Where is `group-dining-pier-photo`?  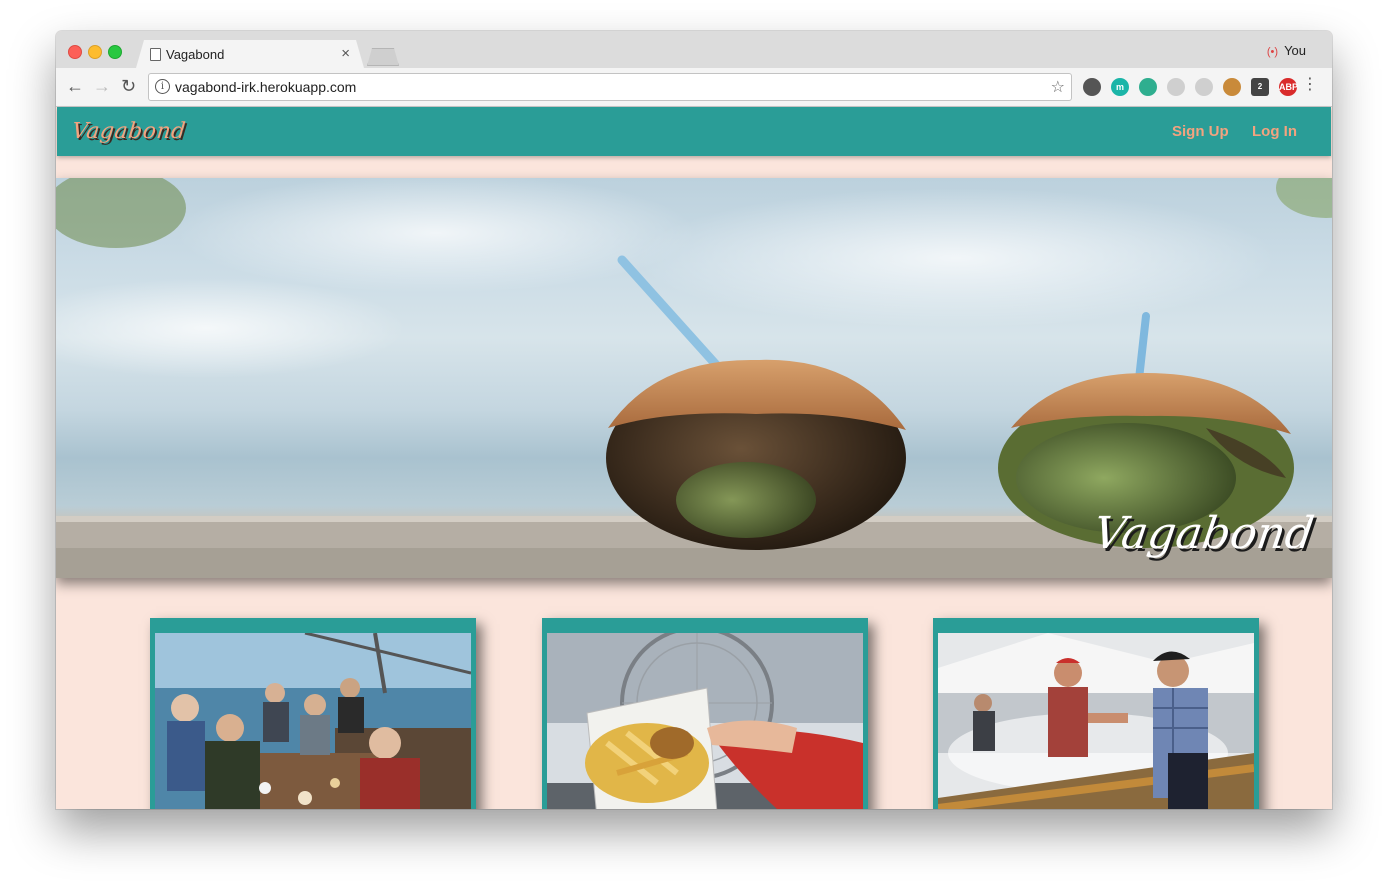
group-dining-pier-photo is located at coordinates (313, 721).